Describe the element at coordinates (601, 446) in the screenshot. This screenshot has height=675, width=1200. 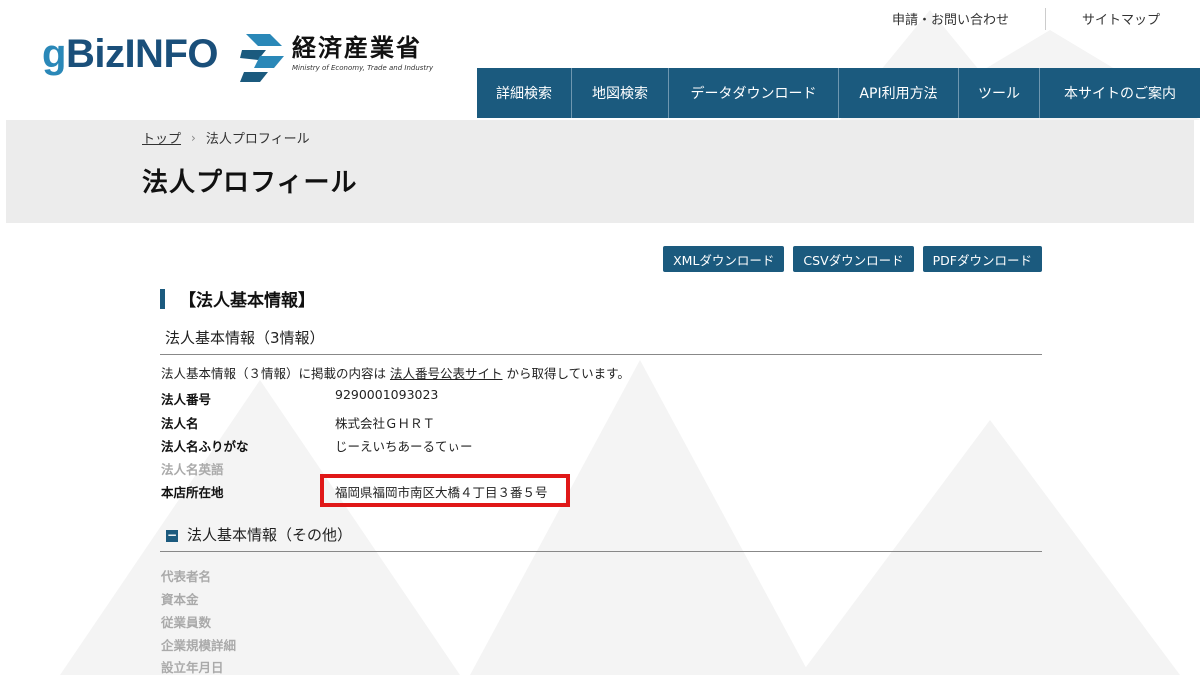
I see `info-row-furigana: 法人名ふりがな じーえいちあーるてぃー` at that location.